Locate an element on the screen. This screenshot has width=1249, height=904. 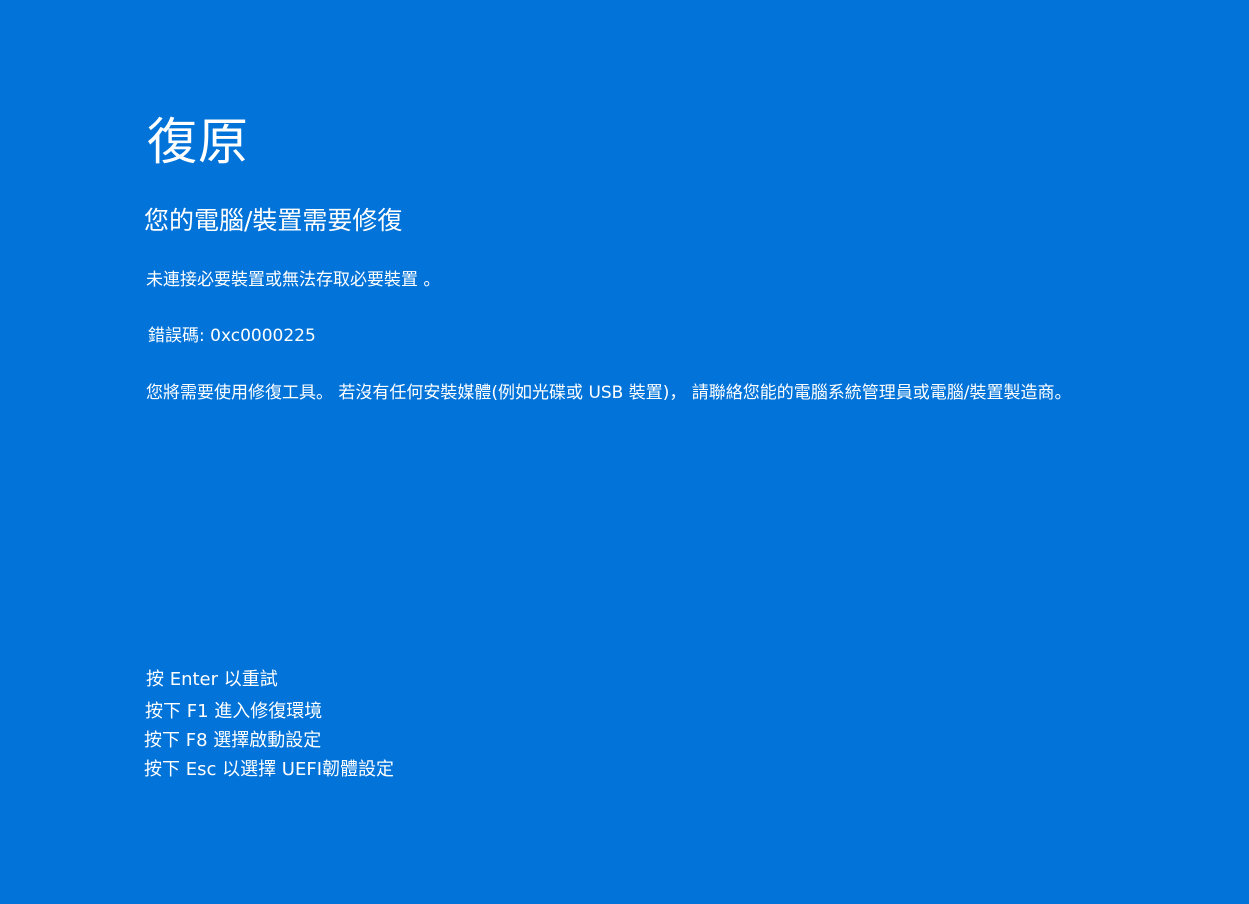
error-message: 未連接必要裝置或無法存取必要裝置 。 is located at coordinates (293, 280).